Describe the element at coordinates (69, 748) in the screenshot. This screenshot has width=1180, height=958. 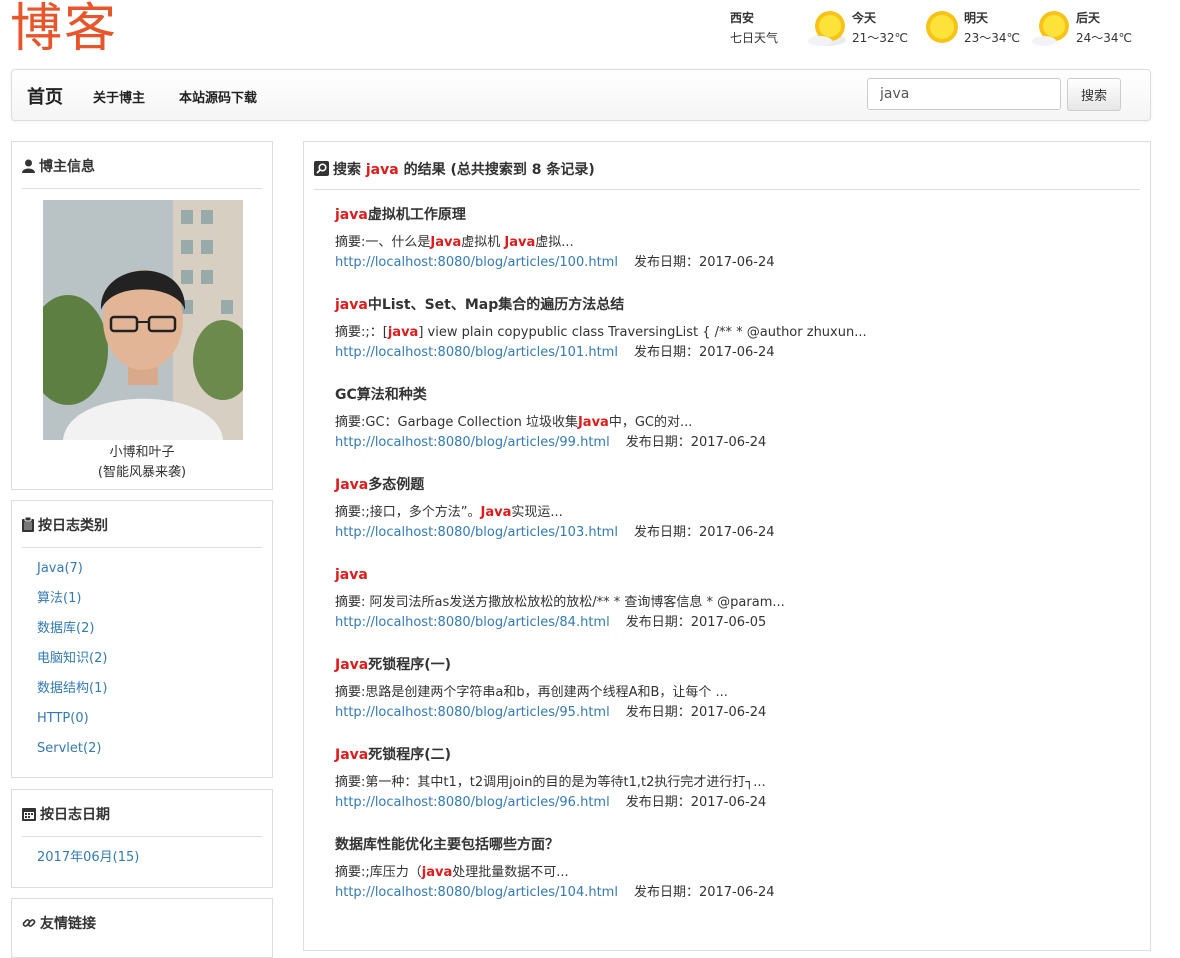
I see `category-link-servlet: Servlet(2)` at that location.